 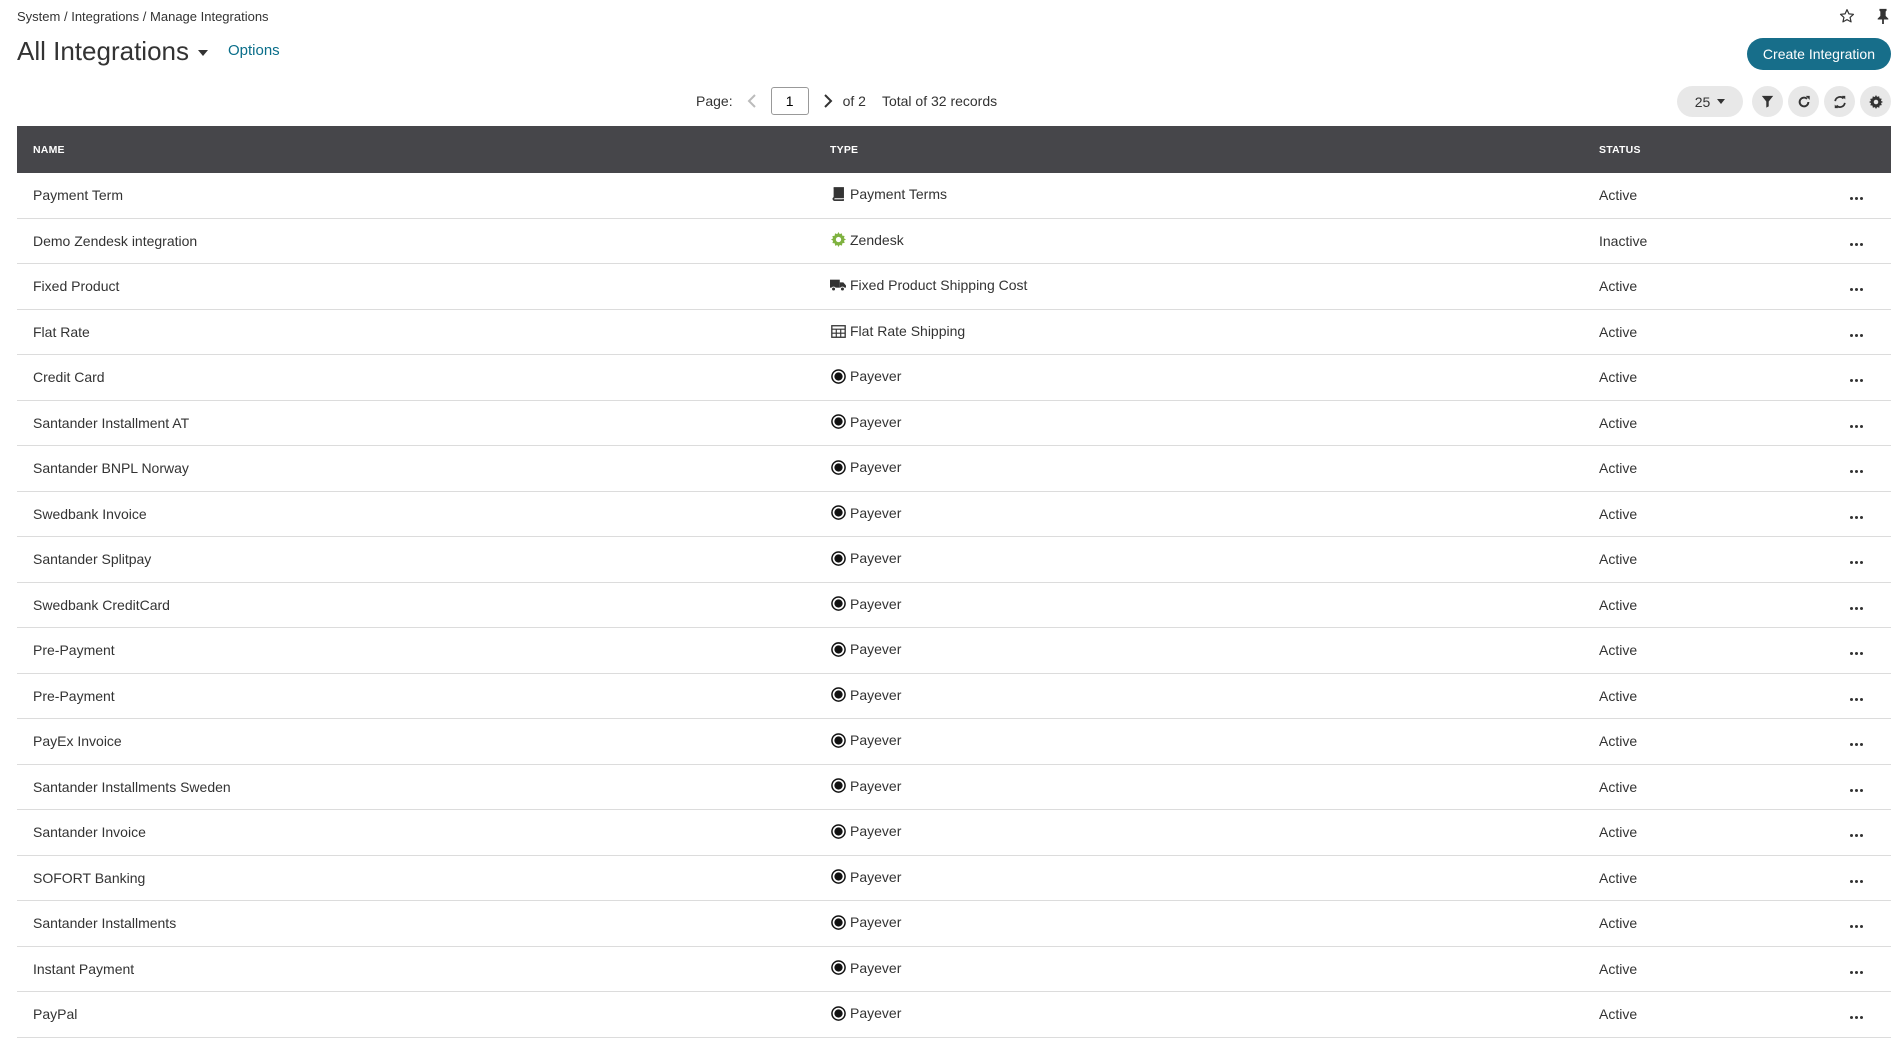 I want to click on breadcrumb-item-integrations: Integrations, so click(x=105, y=16).